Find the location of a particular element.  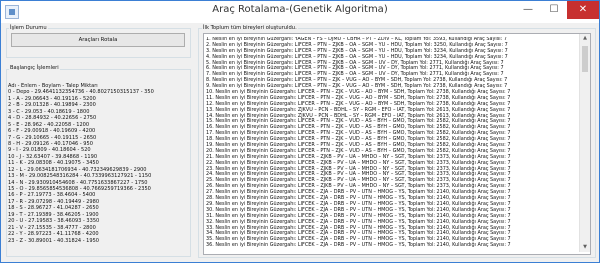

minimize-button: — is located at coordinates (528, 10).